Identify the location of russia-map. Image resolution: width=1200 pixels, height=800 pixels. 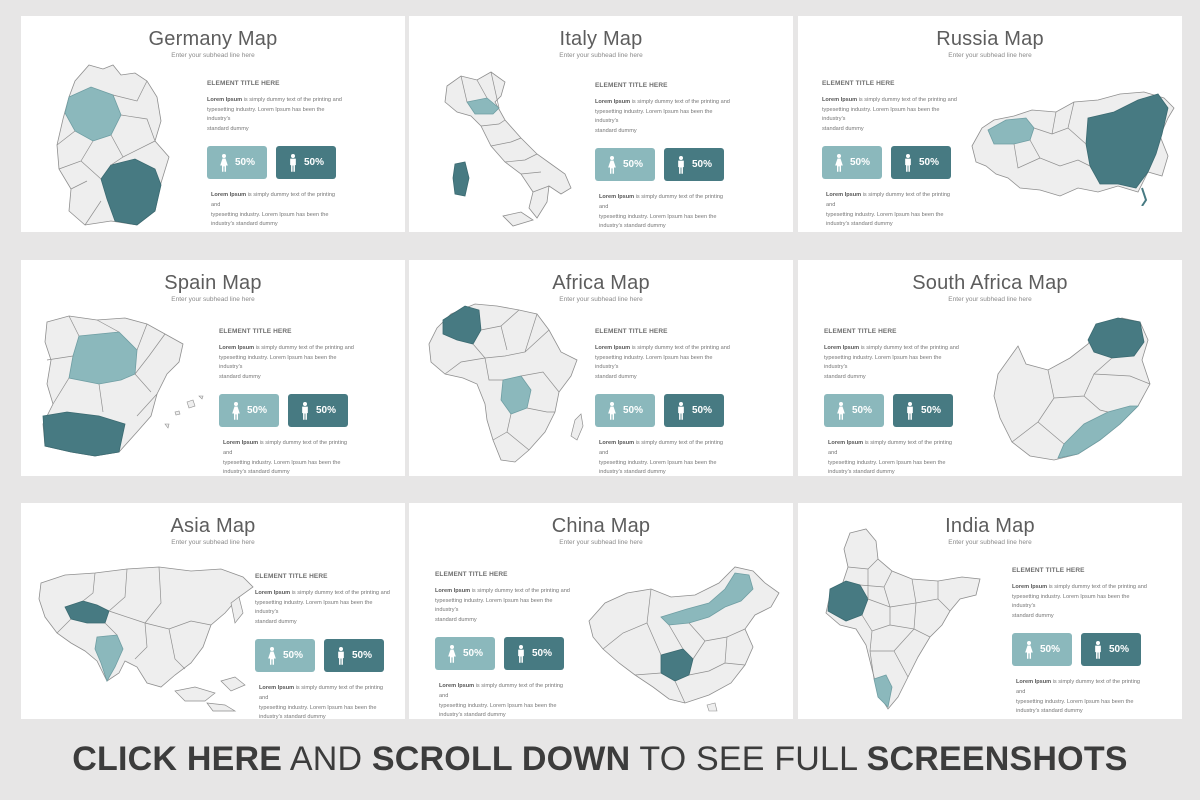
(1073, 148).